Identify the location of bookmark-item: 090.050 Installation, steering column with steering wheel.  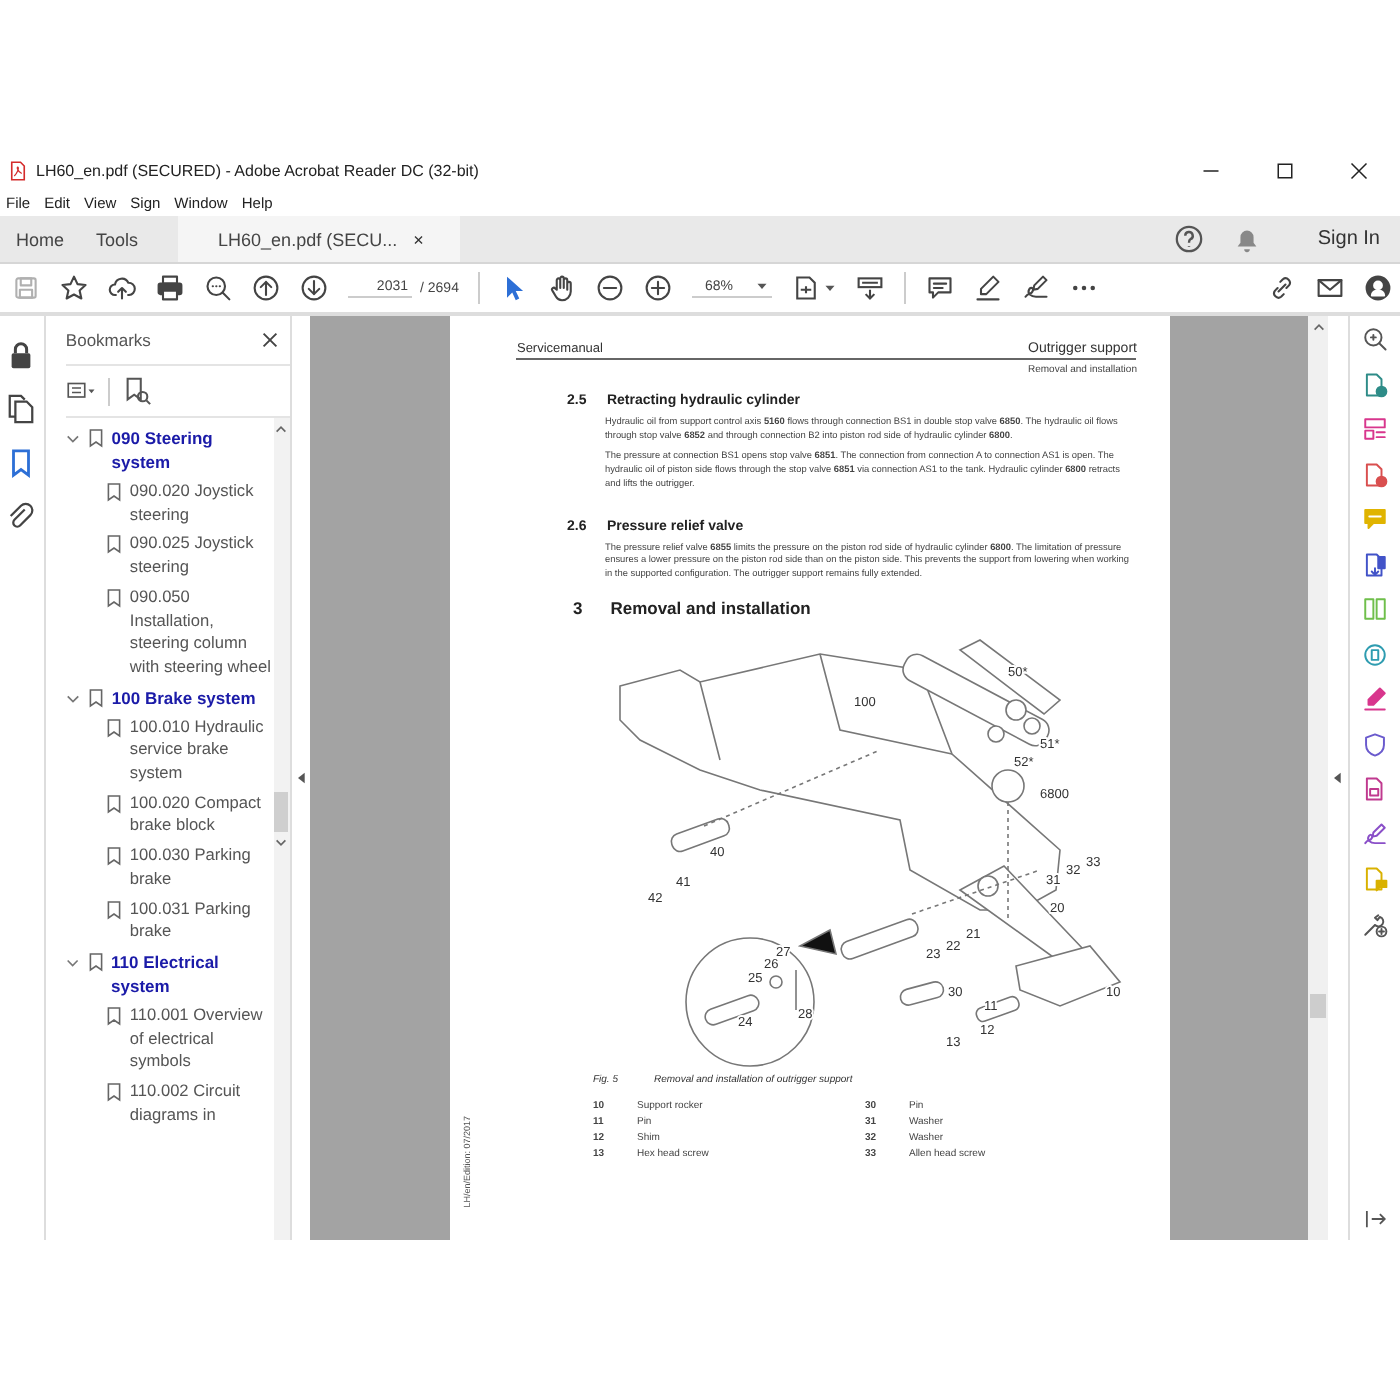
(201, 632).